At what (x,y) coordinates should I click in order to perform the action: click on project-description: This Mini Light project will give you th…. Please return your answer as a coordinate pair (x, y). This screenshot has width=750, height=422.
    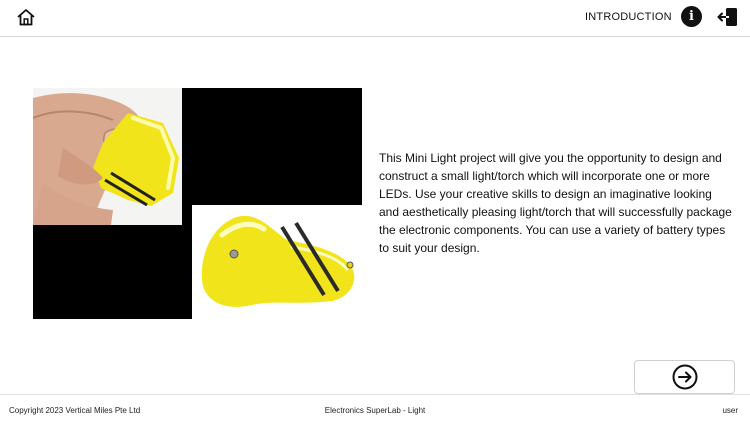
    Looking at the image, I should click on (555, 203).